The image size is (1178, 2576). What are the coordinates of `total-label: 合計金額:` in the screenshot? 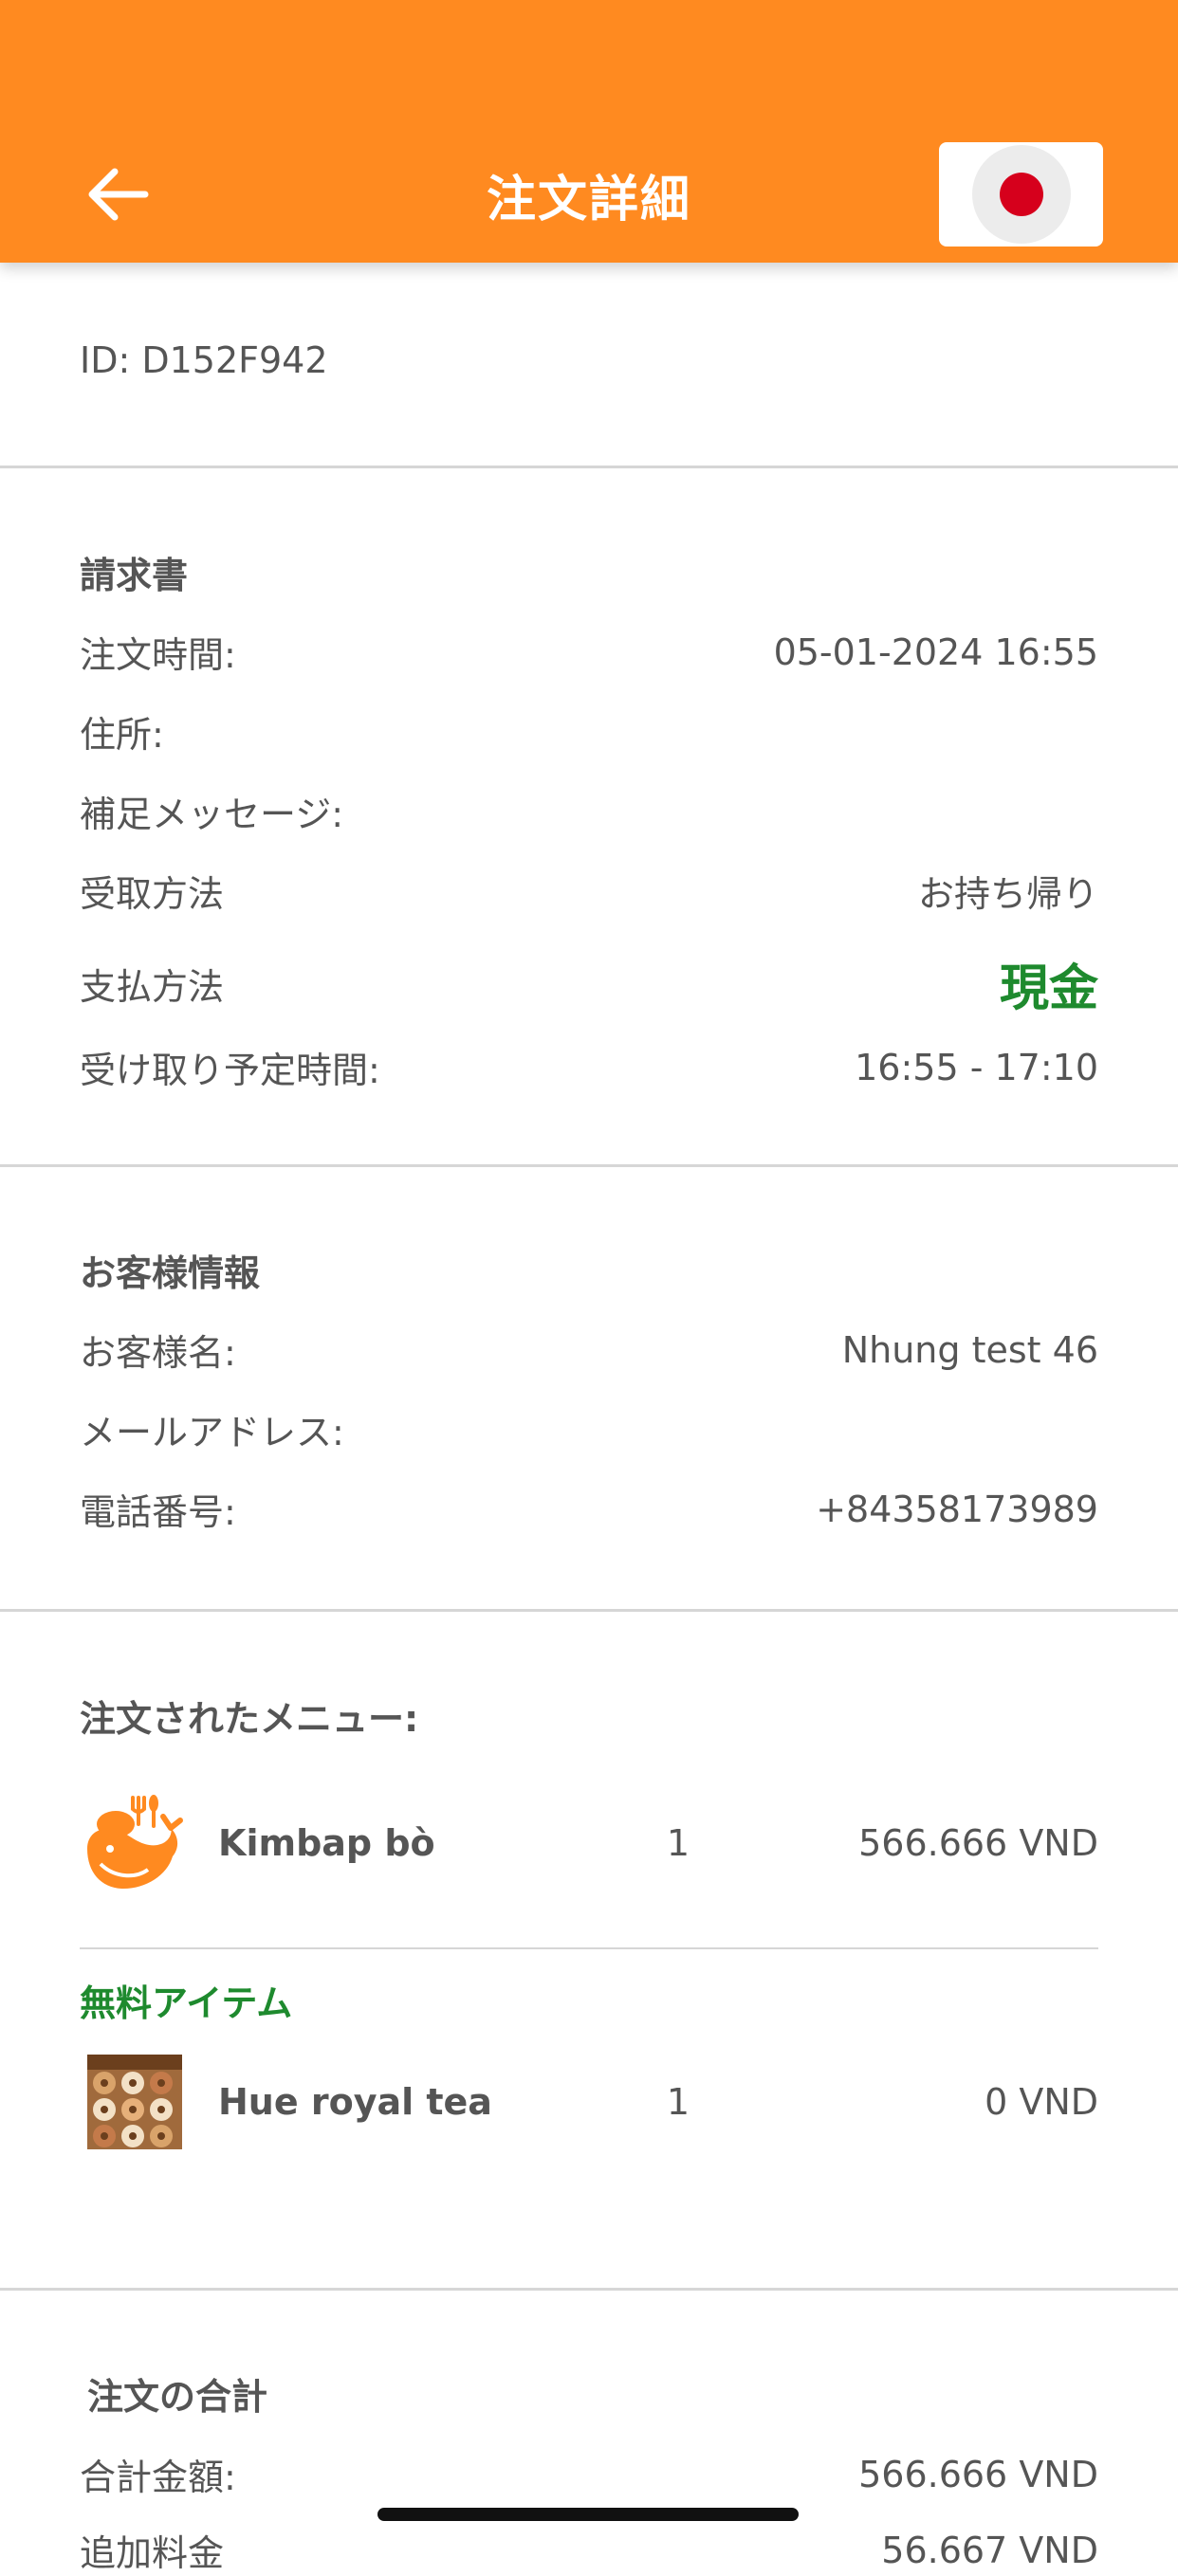 It's located at (158, 2477).